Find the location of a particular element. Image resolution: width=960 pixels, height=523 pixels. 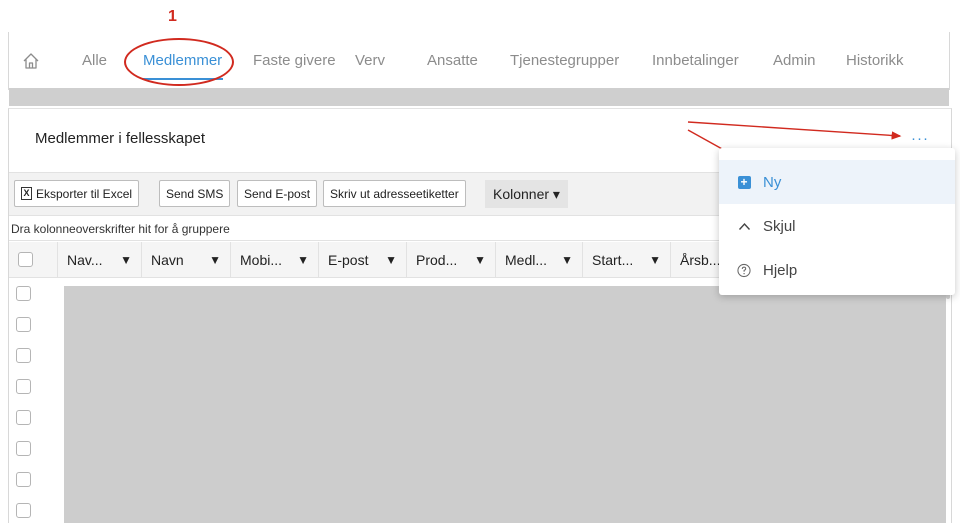

tab-tjenestegrupper: Tjenestegrupper is located at coordinates (564, 60).